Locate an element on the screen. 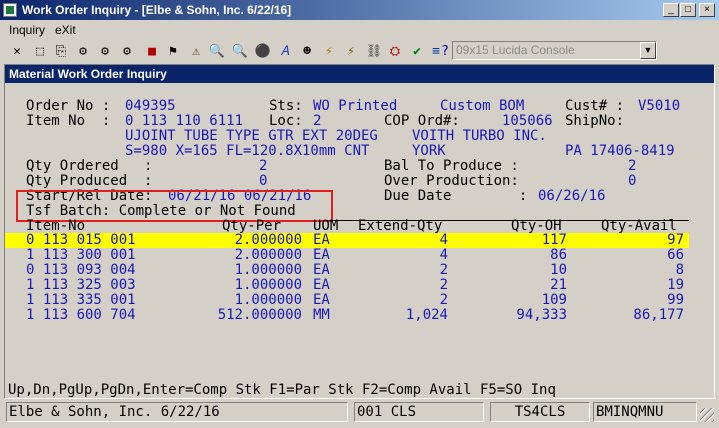 The height and width of the screenshot is (428, 719). row-item-no: 0 113 015 001 is located at coordinates (81, 240).